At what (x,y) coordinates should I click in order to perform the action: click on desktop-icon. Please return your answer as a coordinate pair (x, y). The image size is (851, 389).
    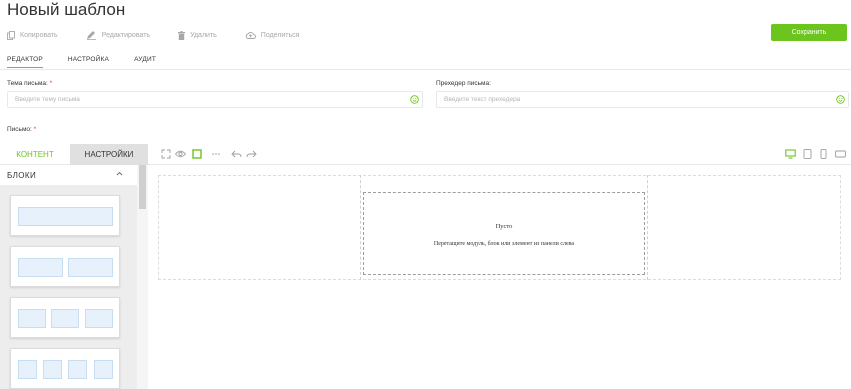
    Looking at the image, I should click on (790, 154).